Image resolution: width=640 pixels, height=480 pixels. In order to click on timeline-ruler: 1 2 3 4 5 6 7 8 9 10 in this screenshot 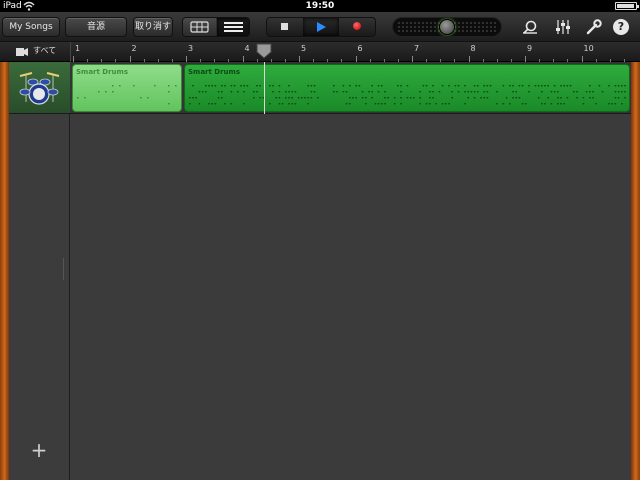, I will do `click(355, 52)`.